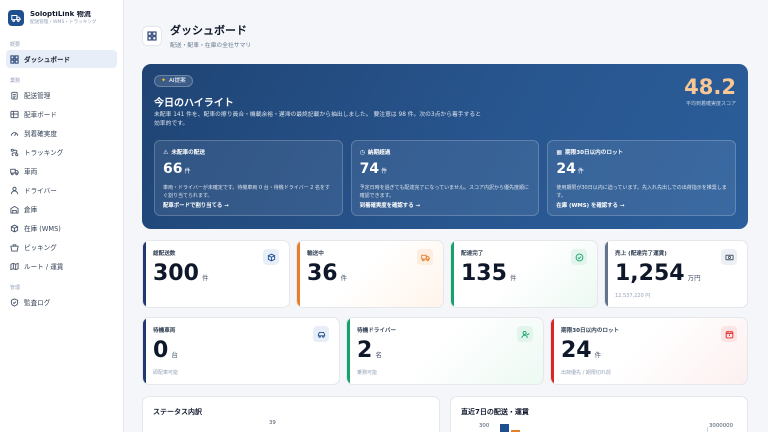 This screenshot has height=432, width=768. Describe the element at coordinates (729, 334) in the screenshot. I see `calendar-alert-icon` at that location.